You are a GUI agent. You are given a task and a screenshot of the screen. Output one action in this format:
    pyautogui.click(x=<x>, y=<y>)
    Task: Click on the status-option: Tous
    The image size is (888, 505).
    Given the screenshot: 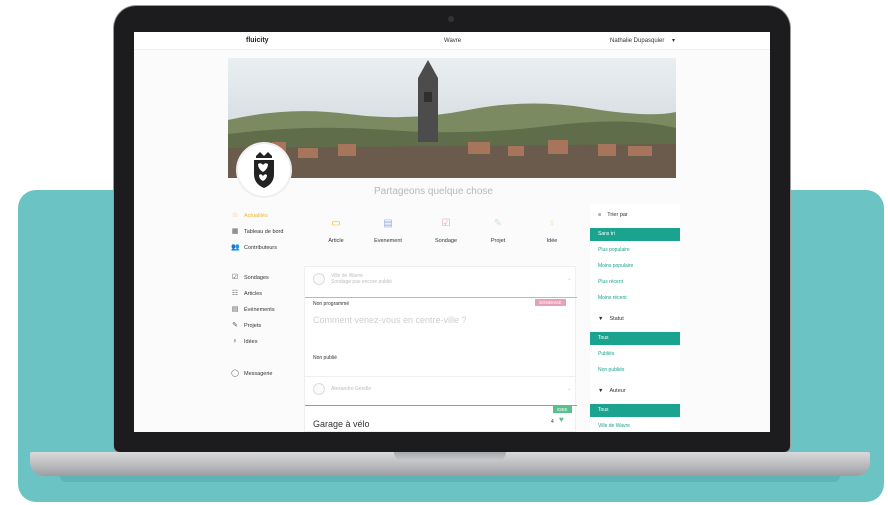 What is the action you would take?
    pyautogui.click(x=635, y=338)
    